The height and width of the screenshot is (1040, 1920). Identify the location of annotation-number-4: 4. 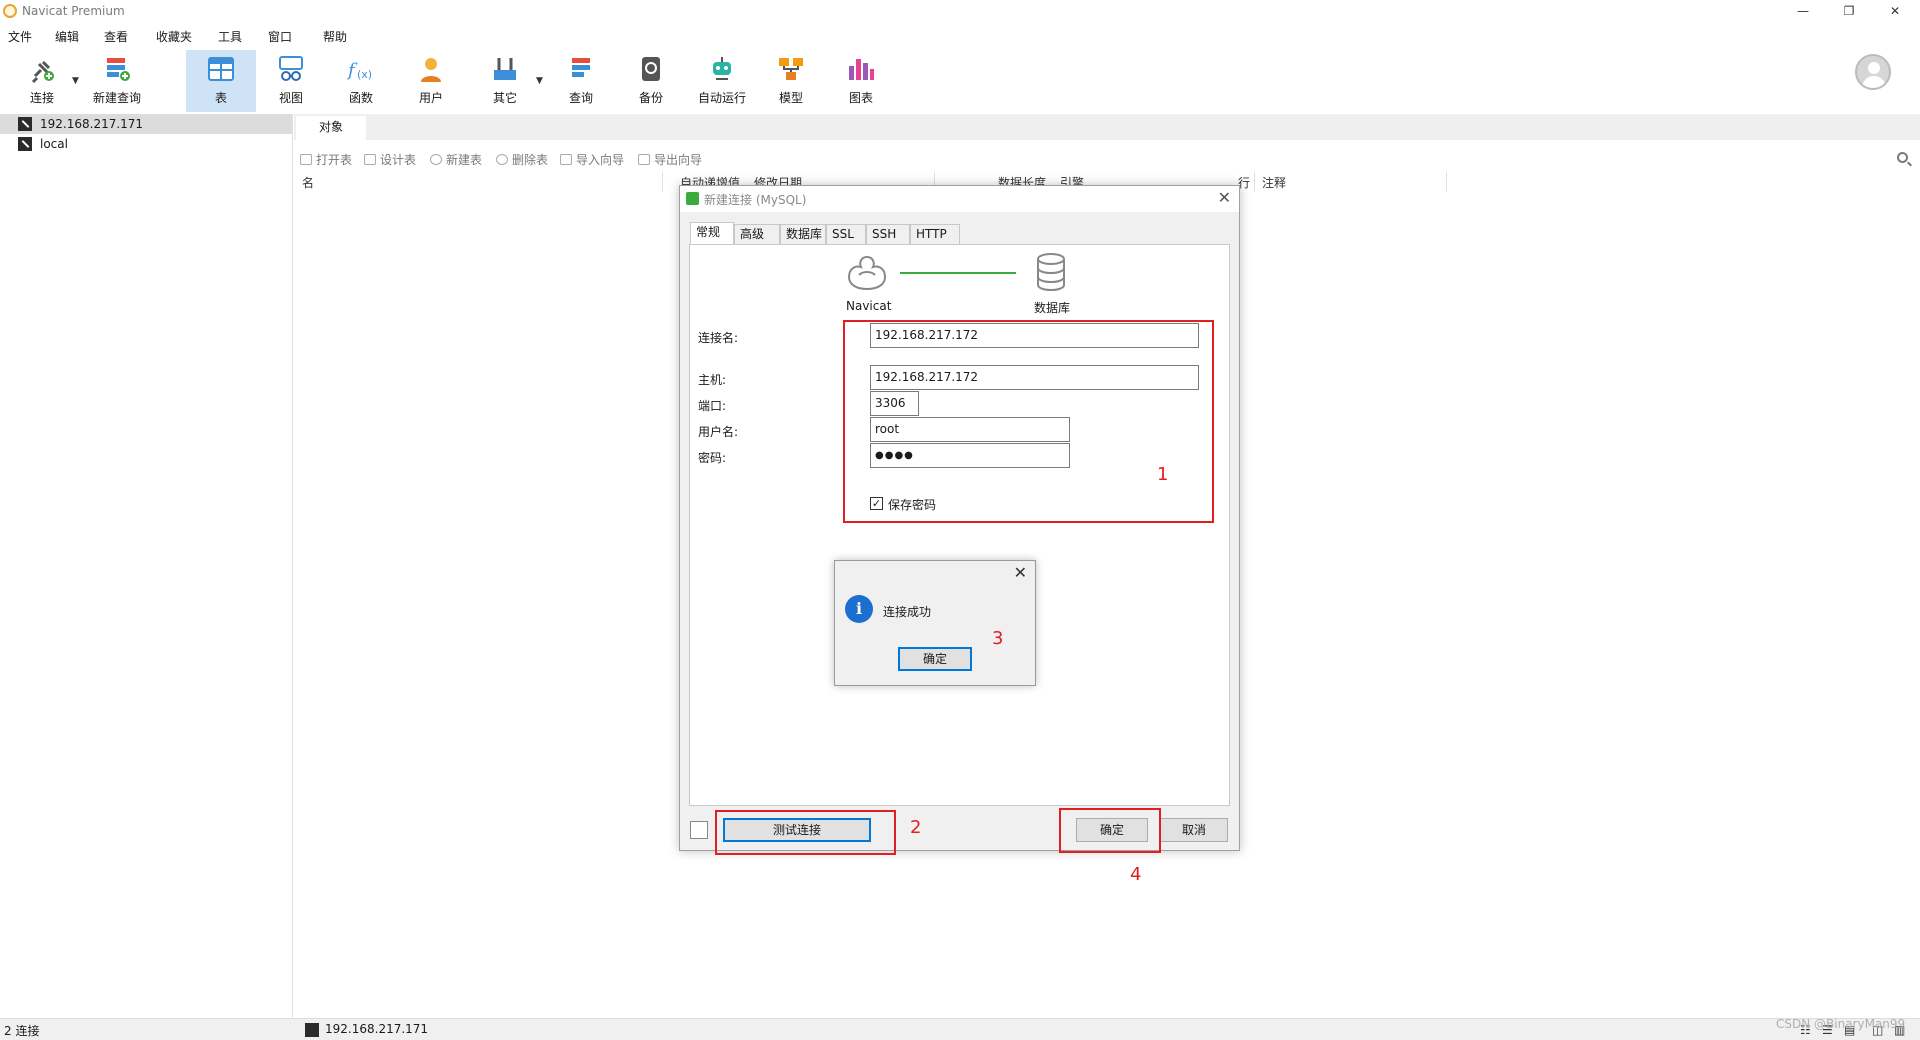
(1136, 874).